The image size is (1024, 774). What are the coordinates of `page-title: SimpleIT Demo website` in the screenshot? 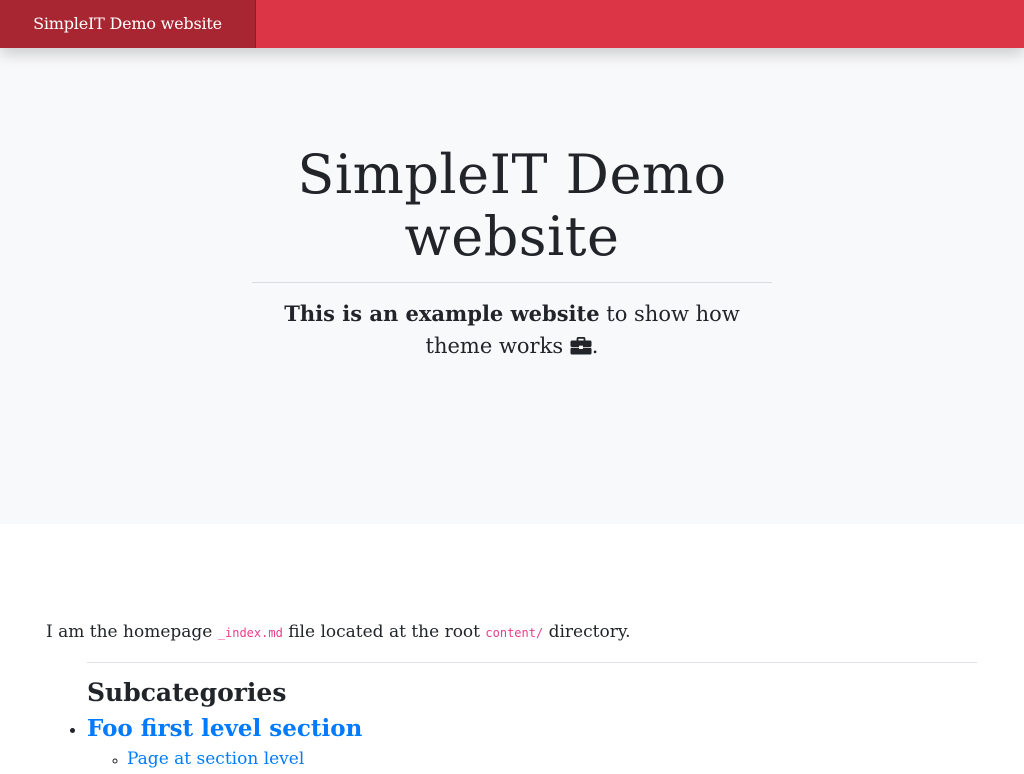 It's located at (512, 205).